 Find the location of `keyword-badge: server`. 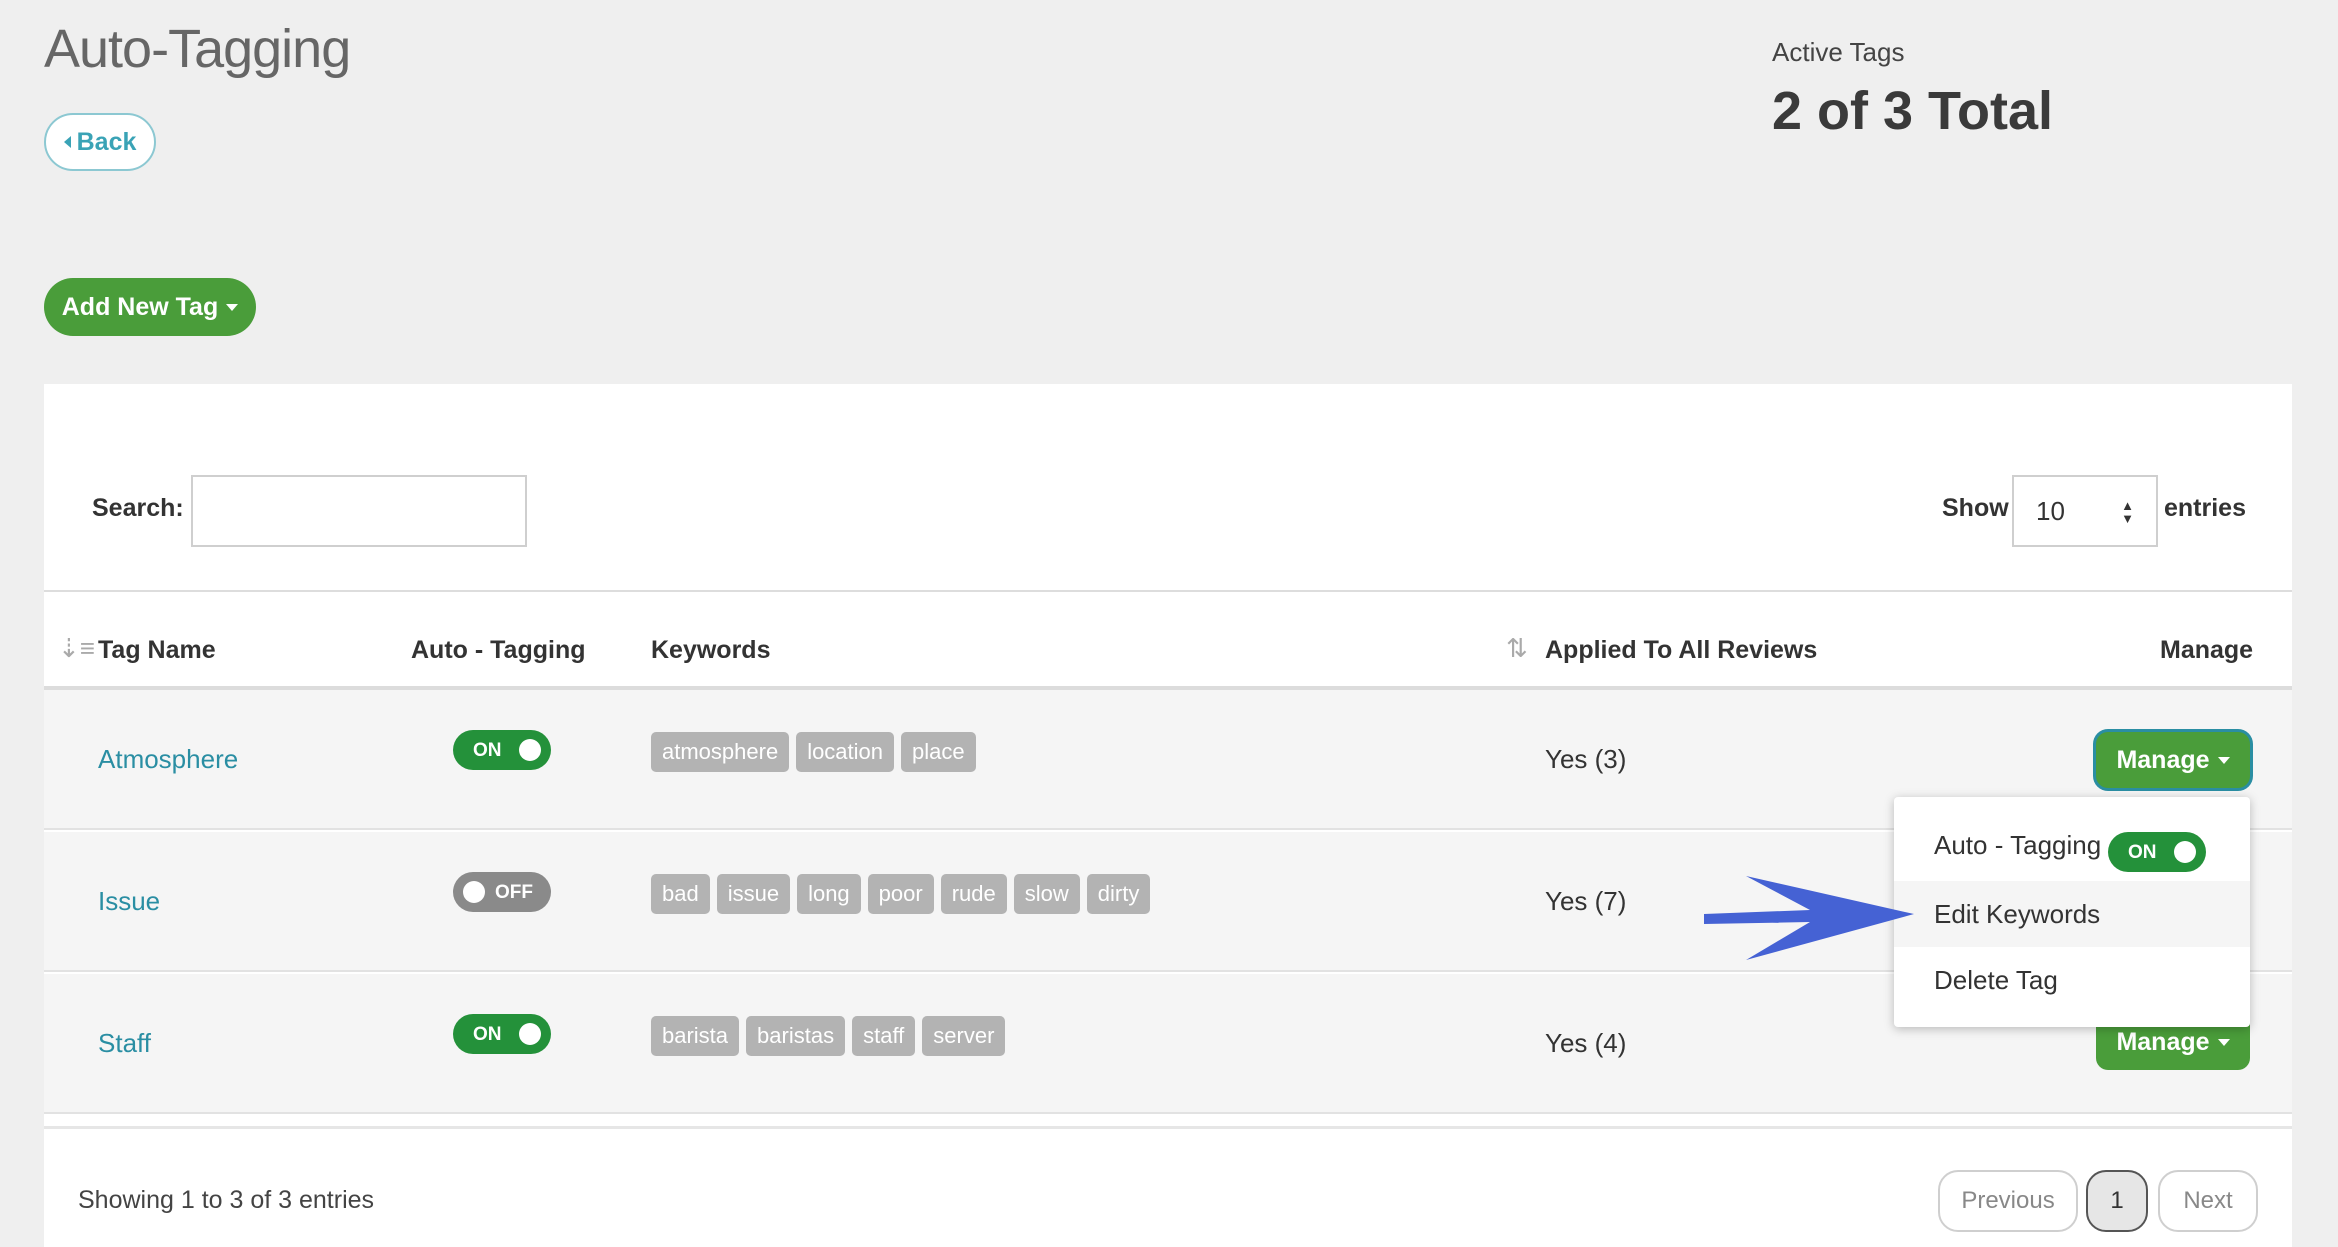

keyword-badge: server is located at coordinates (964, 1036).